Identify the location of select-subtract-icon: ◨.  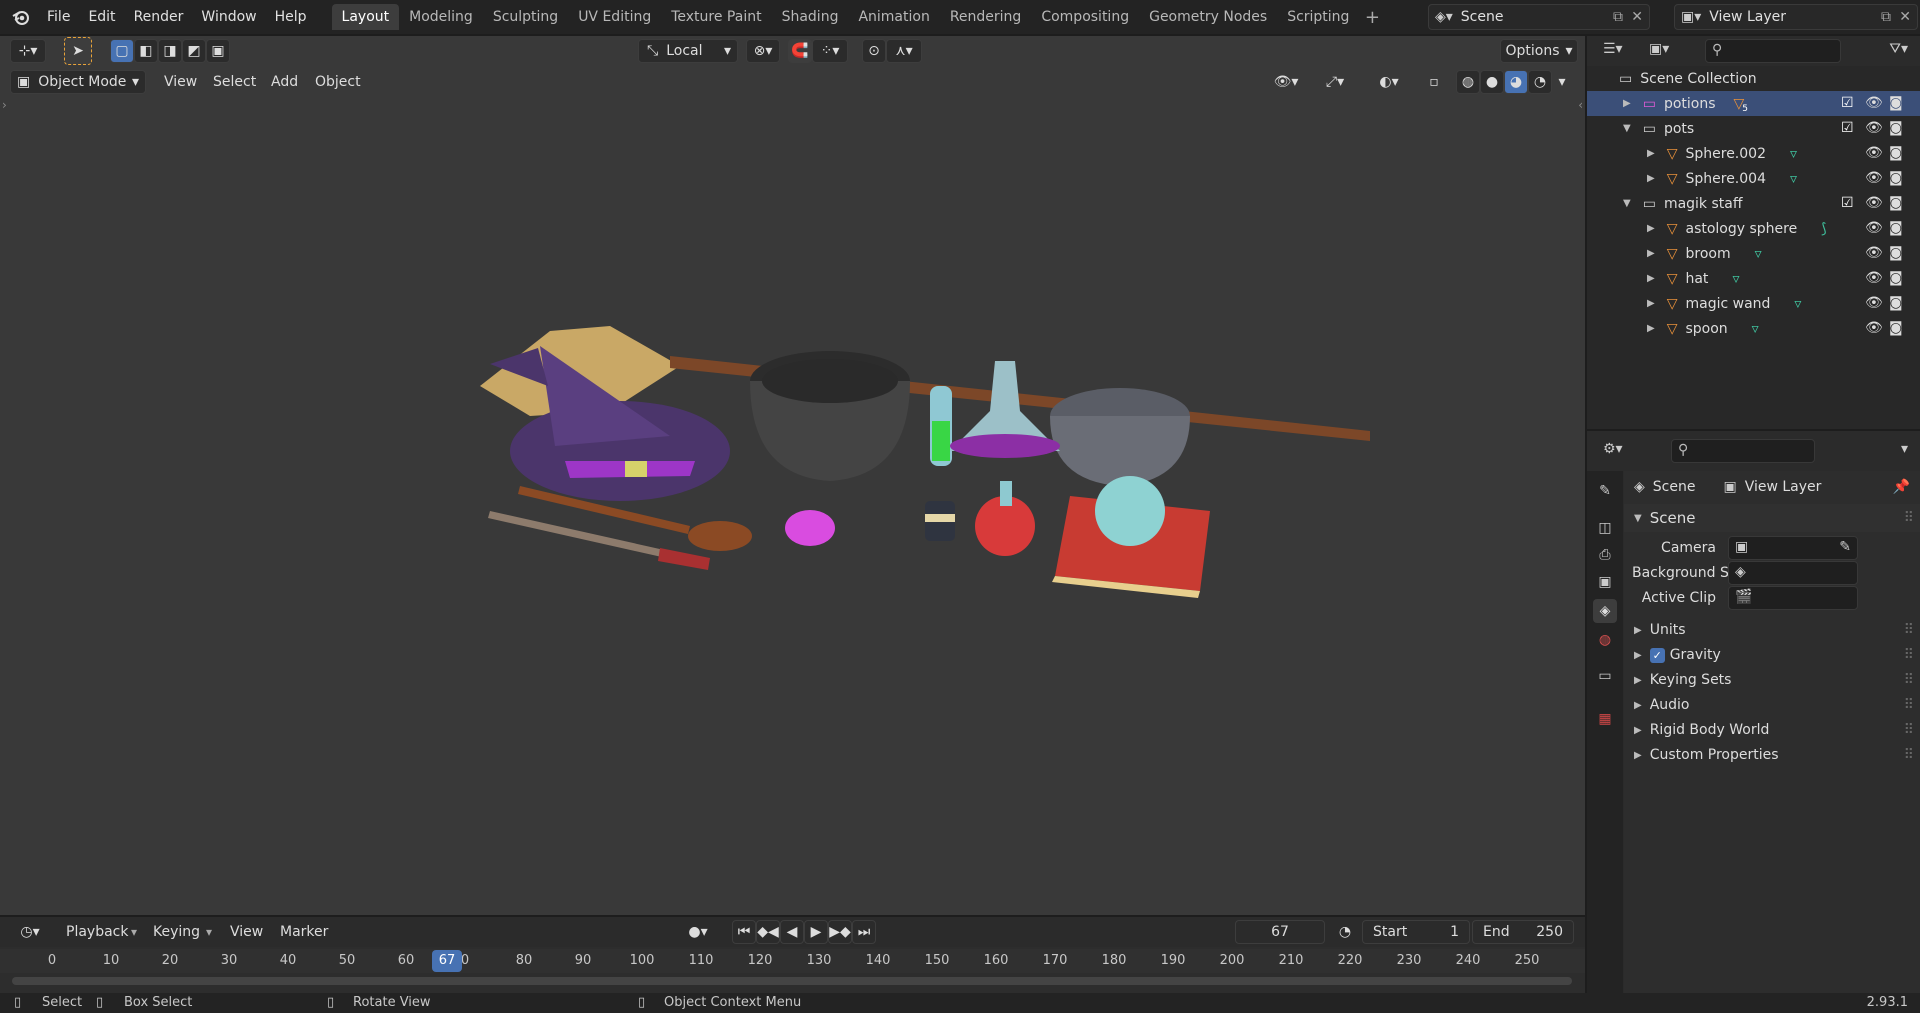
(170, 51).